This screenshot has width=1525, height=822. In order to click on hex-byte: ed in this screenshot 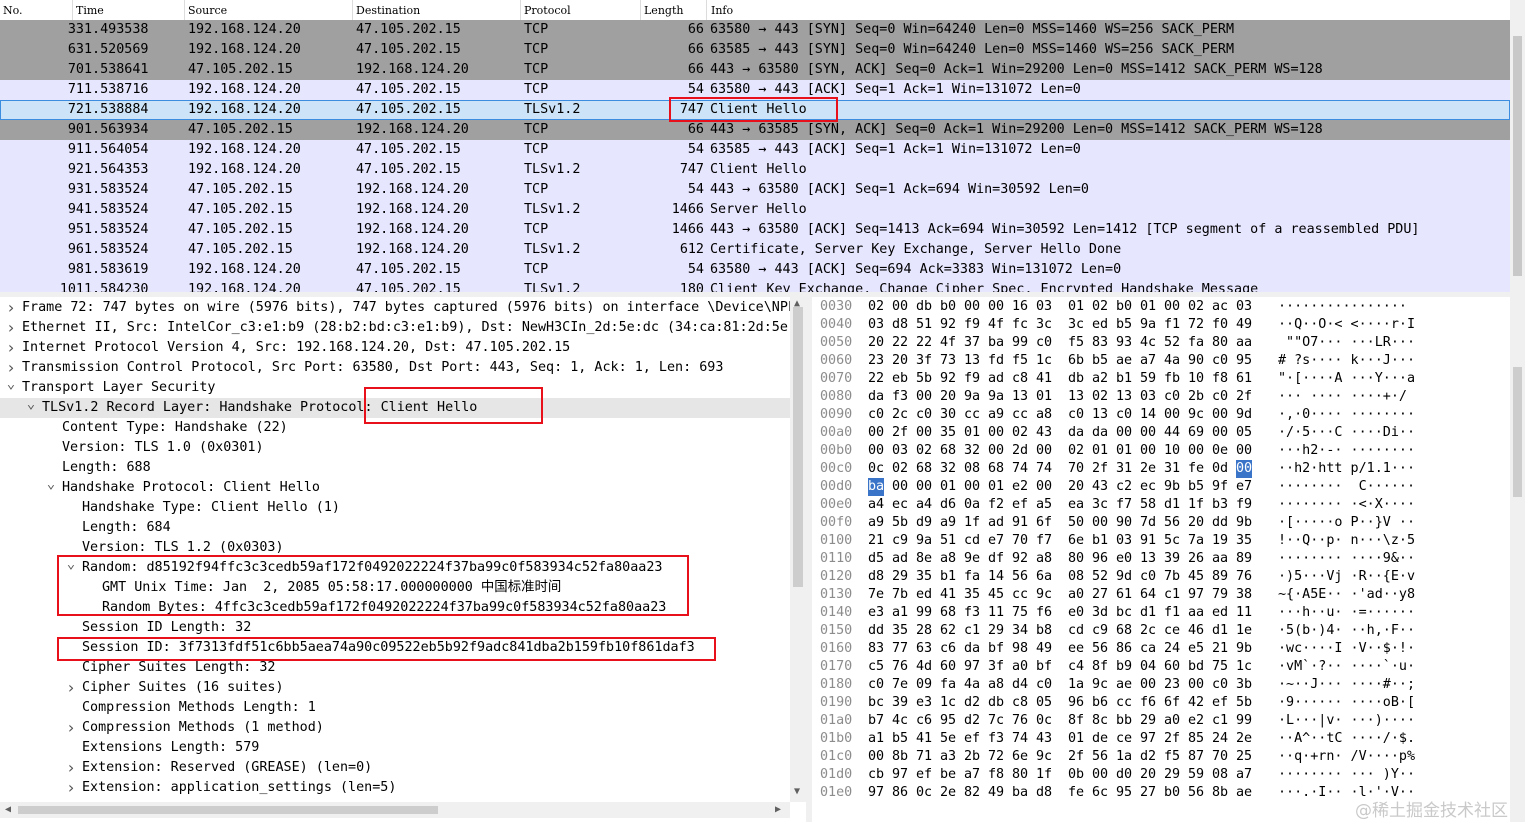, I will do `click(924, 595)`.